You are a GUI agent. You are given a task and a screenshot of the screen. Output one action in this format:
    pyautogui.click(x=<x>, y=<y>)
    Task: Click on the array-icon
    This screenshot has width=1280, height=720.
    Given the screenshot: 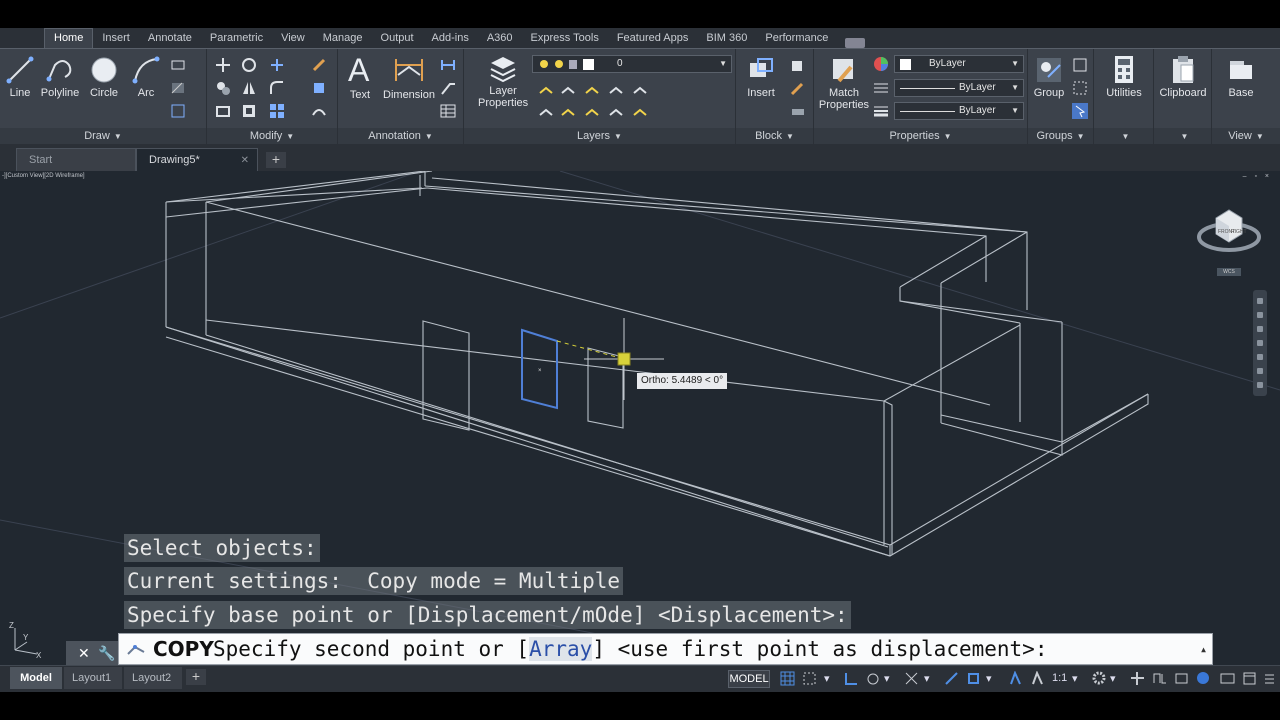 What is the action you would take?
    pyautogui.click(x=277, y=111)
    